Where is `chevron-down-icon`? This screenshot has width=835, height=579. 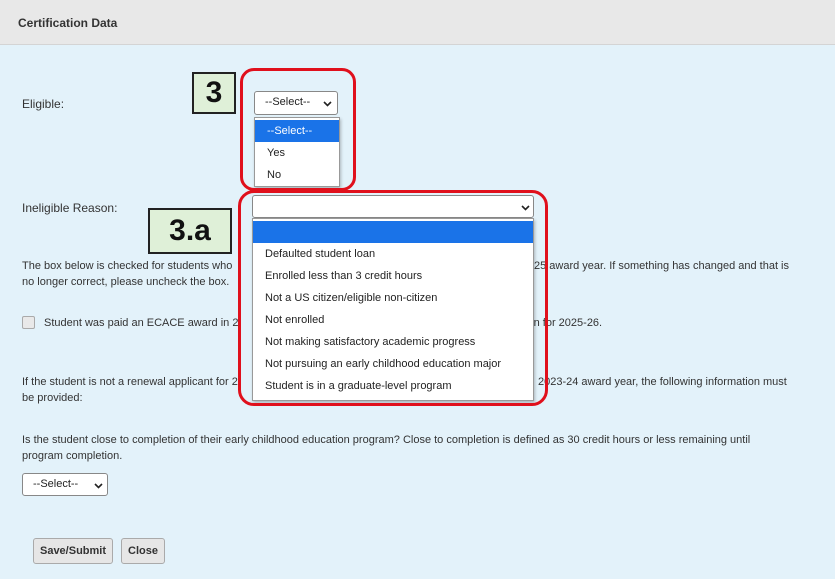
chevron-down-icon is located at coordinates (98, 486).